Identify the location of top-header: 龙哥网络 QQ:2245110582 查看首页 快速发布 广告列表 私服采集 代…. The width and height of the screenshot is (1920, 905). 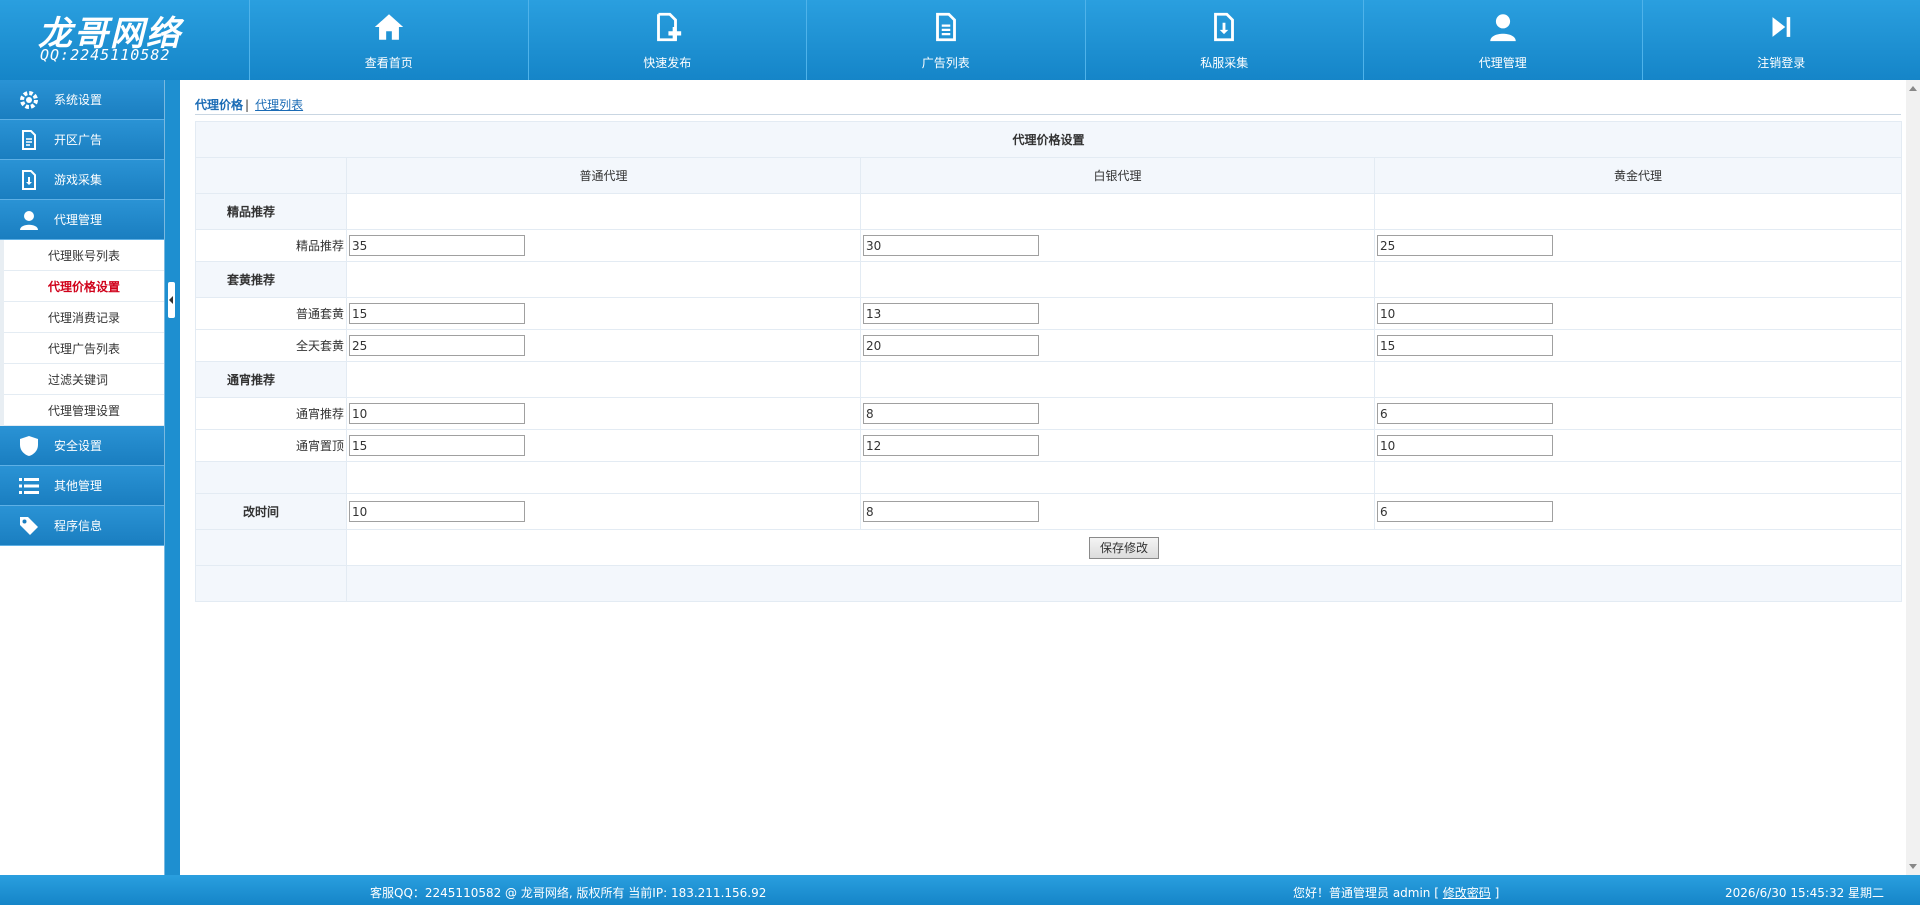
(960, 40).